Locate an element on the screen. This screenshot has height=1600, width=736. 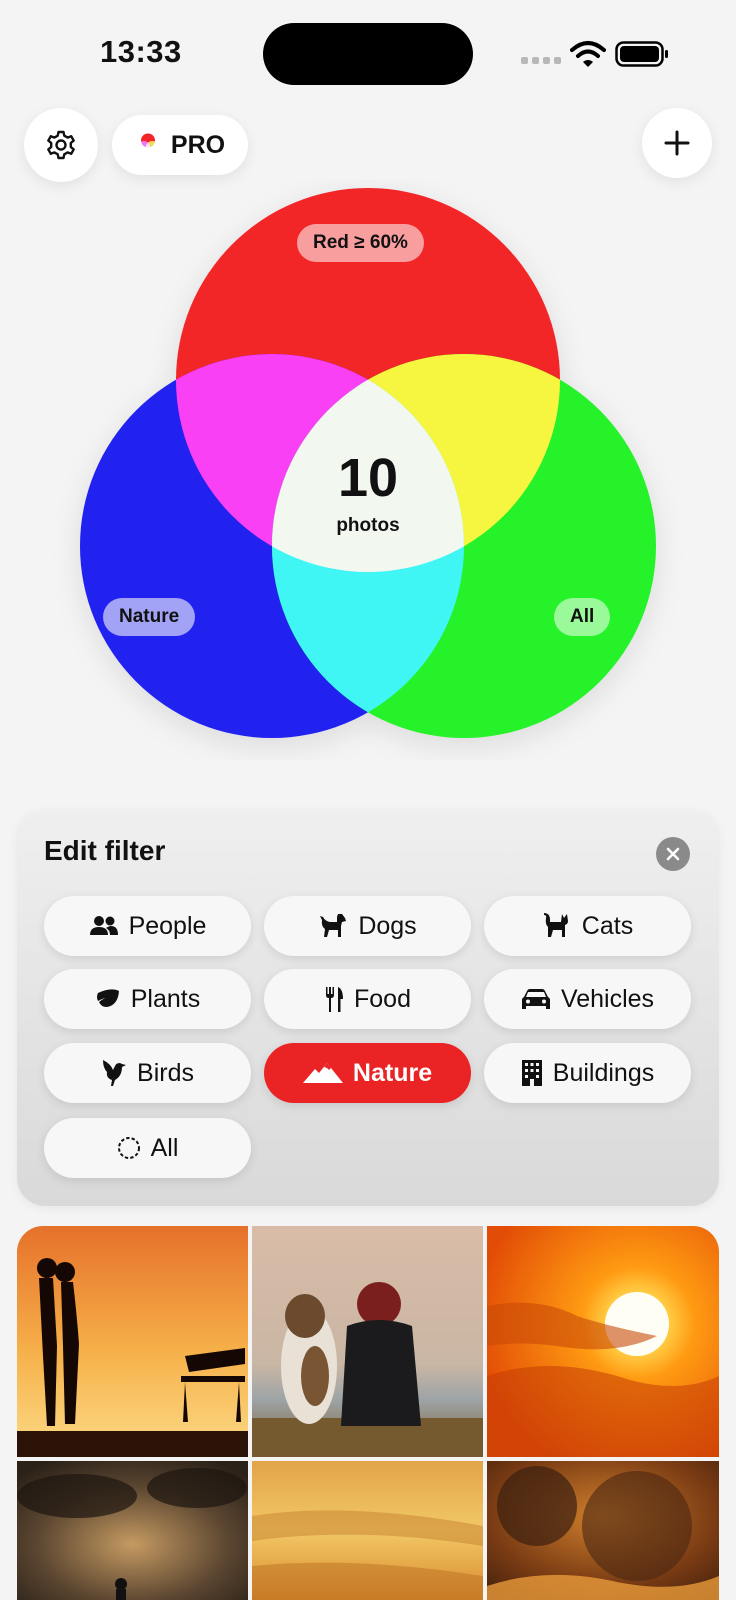
filter-chip-buildings: Buildings is located at coordinates (587, 1073).